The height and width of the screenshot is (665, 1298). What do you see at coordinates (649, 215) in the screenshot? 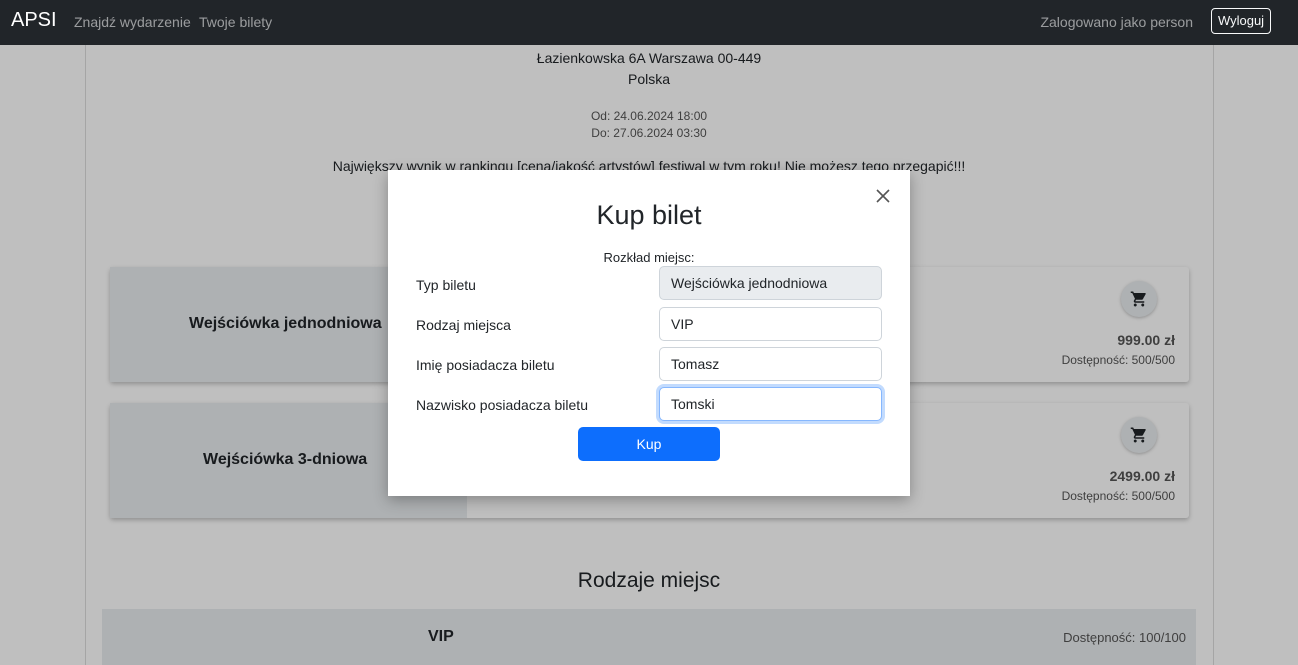
I see `modal-title: Kup bilet` at bounding box center [649, 215].